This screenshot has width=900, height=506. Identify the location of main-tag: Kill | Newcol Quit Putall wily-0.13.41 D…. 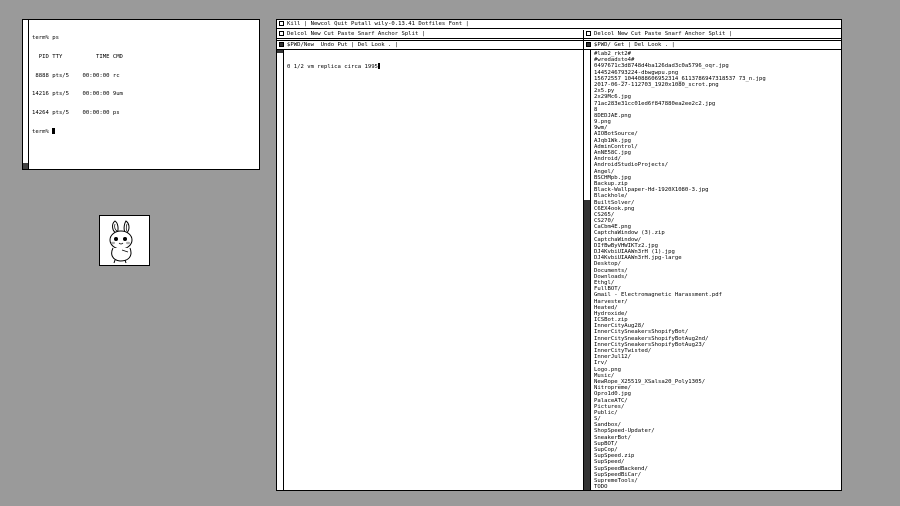
(559, 24).